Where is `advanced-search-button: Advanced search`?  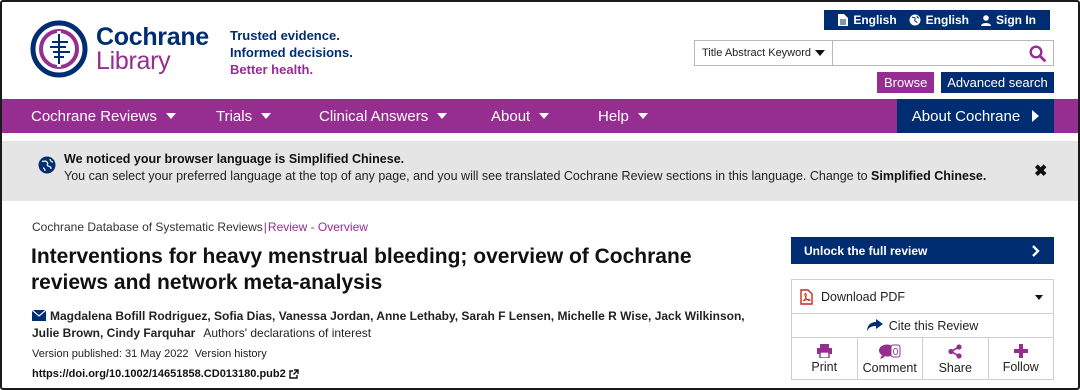
advanced-search-button: Advanced search is located at coordinates (997, 82).